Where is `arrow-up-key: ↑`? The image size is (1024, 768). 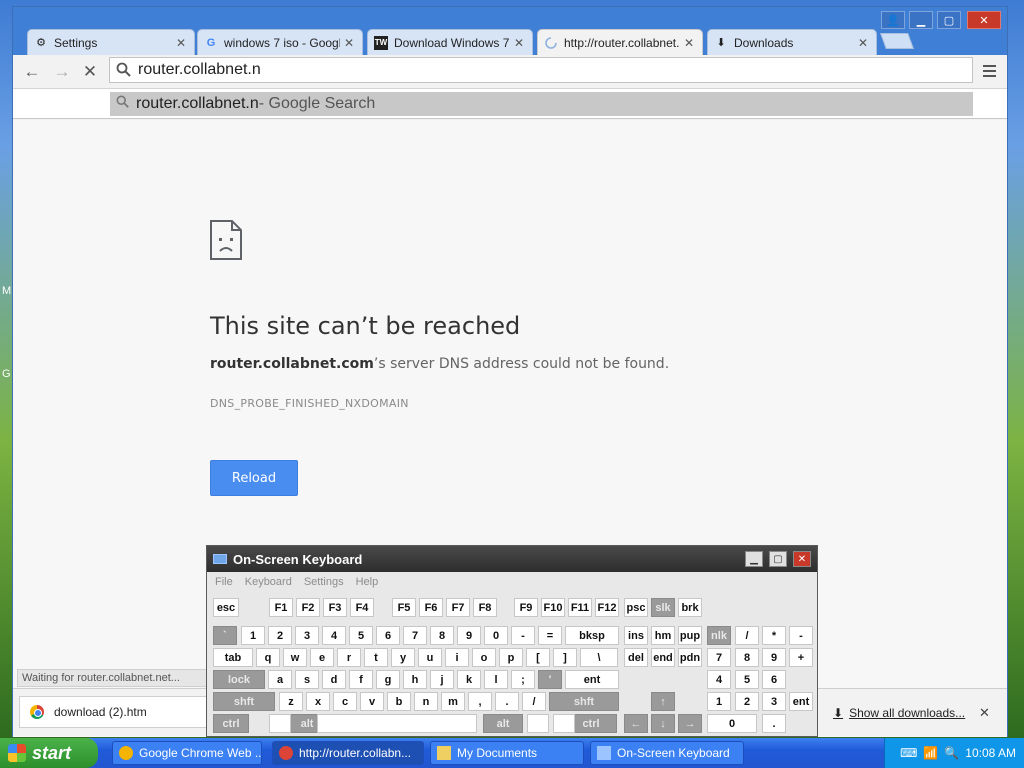
arrow-up-key: ↑ is located at coordinates (663, 701).